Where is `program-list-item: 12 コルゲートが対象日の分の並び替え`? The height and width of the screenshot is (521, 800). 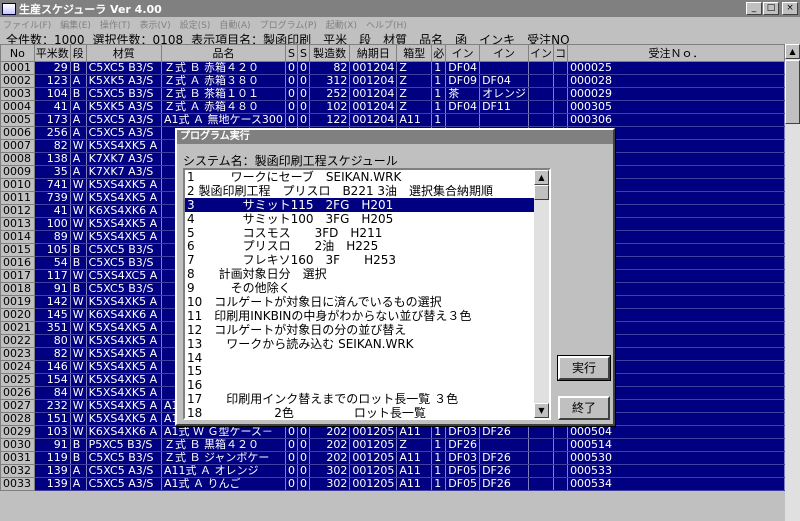 program-list-item: 12 コルゲートが対象日の分の並び替え is located at coordinates (361, 330).